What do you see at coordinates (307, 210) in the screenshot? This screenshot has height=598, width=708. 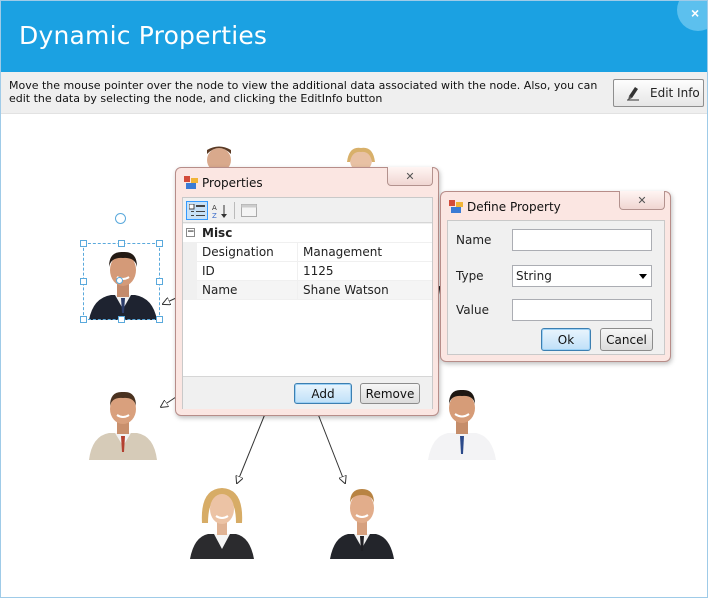 I see `property-grid-toolbar: A Z` at bounding box center [307, 210].